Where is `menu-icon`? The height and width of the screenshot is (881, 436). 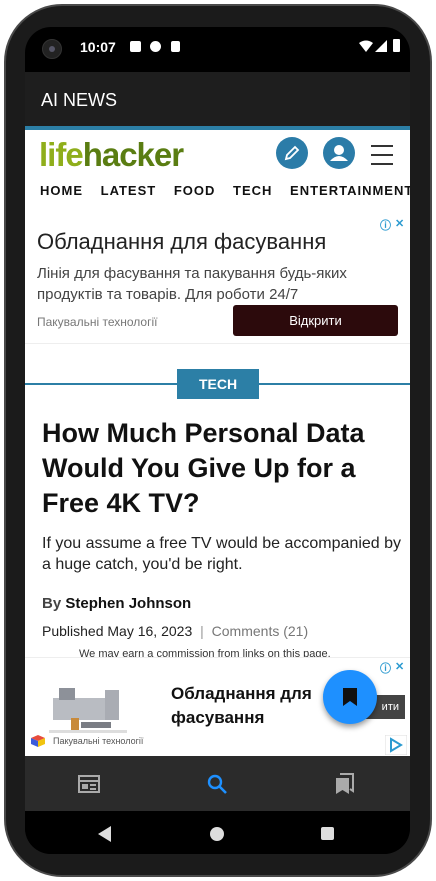 menu-icon is located at coordinates (382, 158).